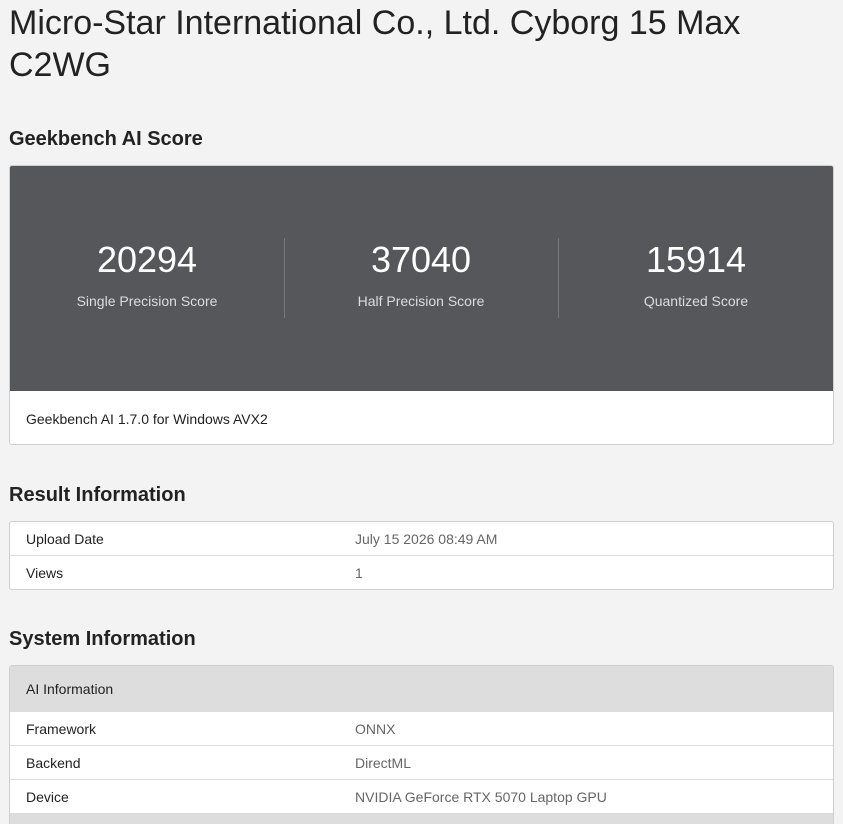 This screenshot has height=824, width=843. I want to click on group-title: AI Information, so click(70, 689).